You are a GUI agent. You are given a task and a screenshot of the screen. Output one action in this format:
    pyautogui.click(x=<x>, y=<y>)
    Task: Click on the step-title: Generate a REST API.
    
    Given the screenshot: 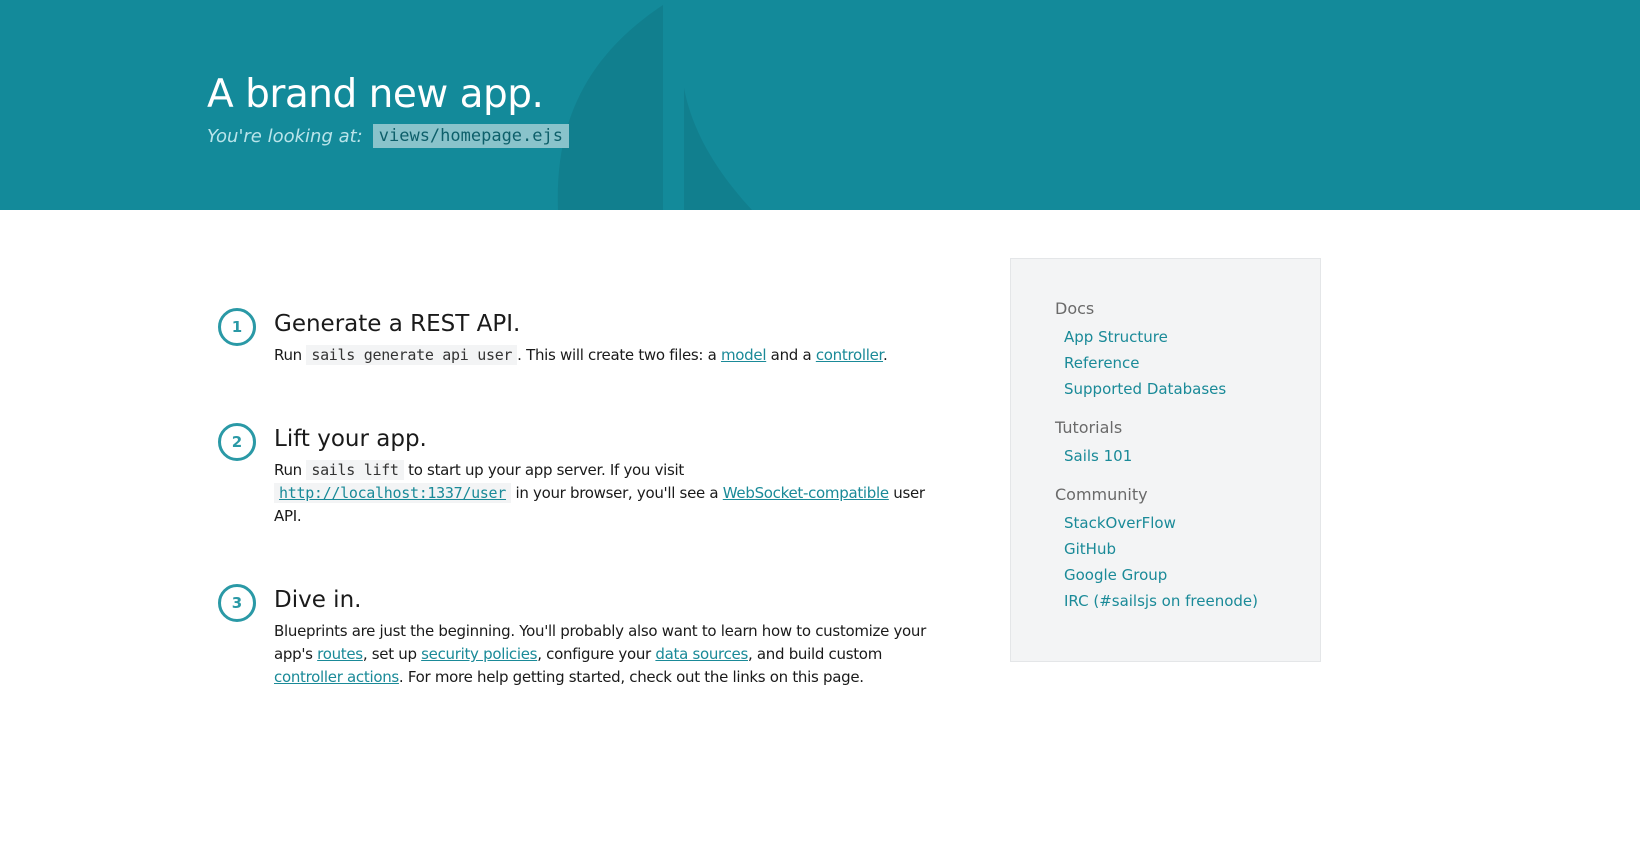 What is the action you would take?
    pyautogui.click(x=397, y=324)
    